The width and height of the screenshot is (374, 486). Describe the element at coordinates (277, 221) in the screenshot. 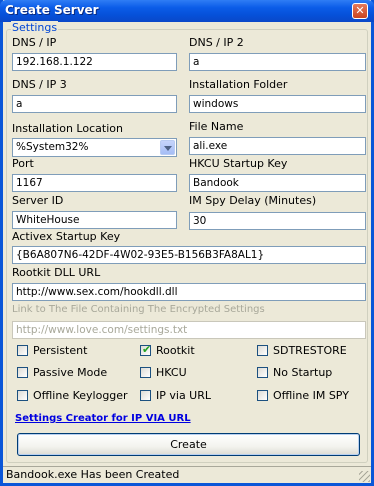

I see `im-spy-delay-input` at that location.